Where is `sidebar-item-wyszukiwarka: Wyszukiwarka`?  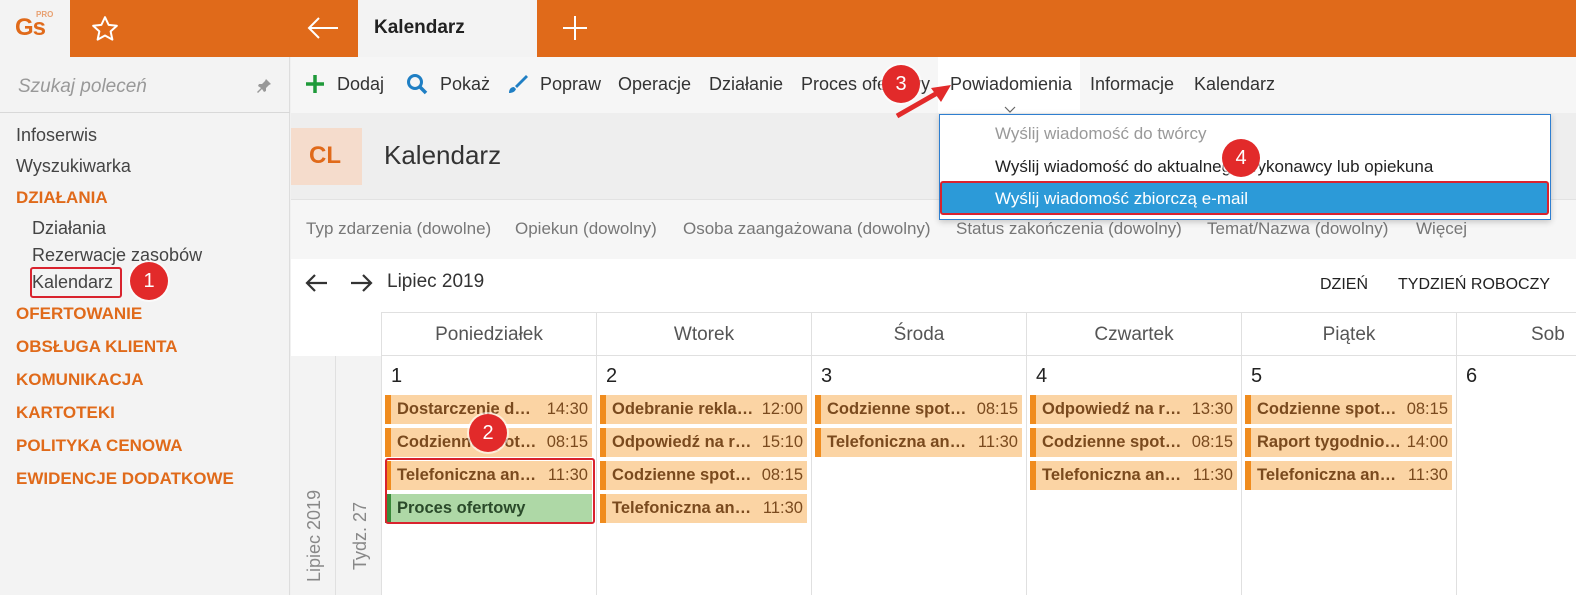 sidebar-item-wyszukiwarka: Wyszukiwarka is located at coordinates (73, 166).